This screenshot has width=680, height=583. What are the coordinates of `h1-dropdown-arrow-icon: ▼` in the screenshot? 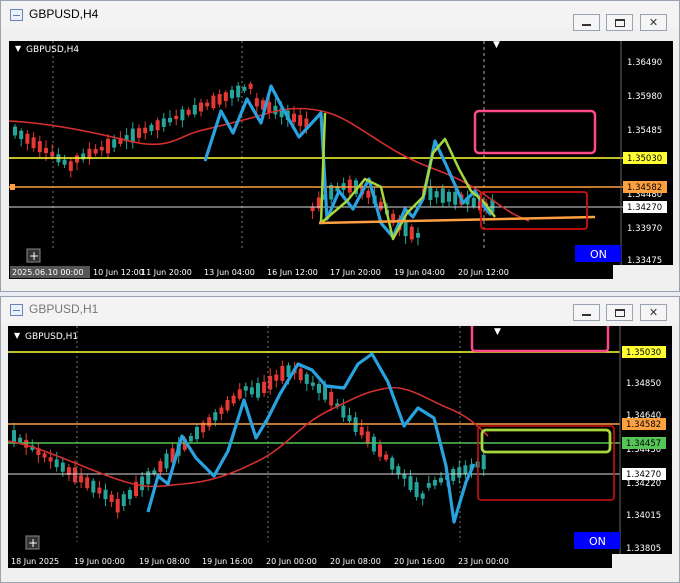 It's located at (17, 335).